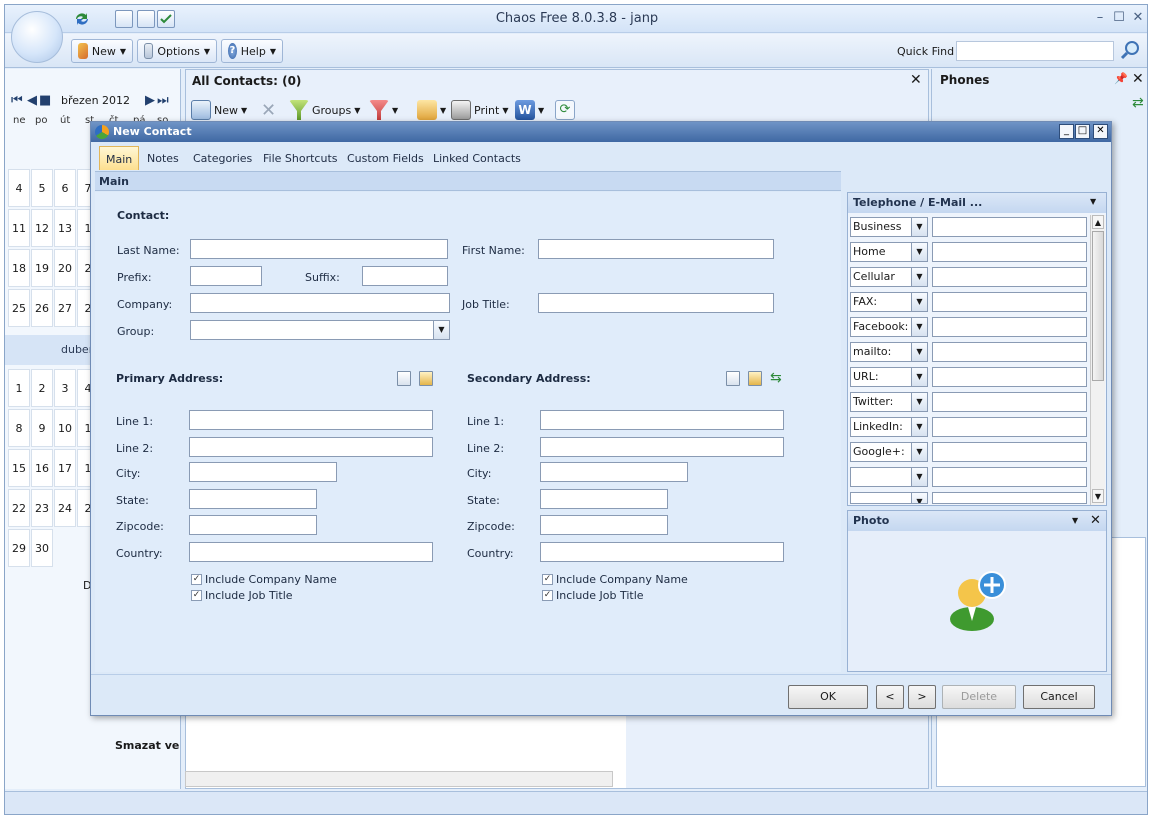  Describe the element at coordinates (889, 227) in the screenshot. I see `phone-type-select: Business ▼` at that location.